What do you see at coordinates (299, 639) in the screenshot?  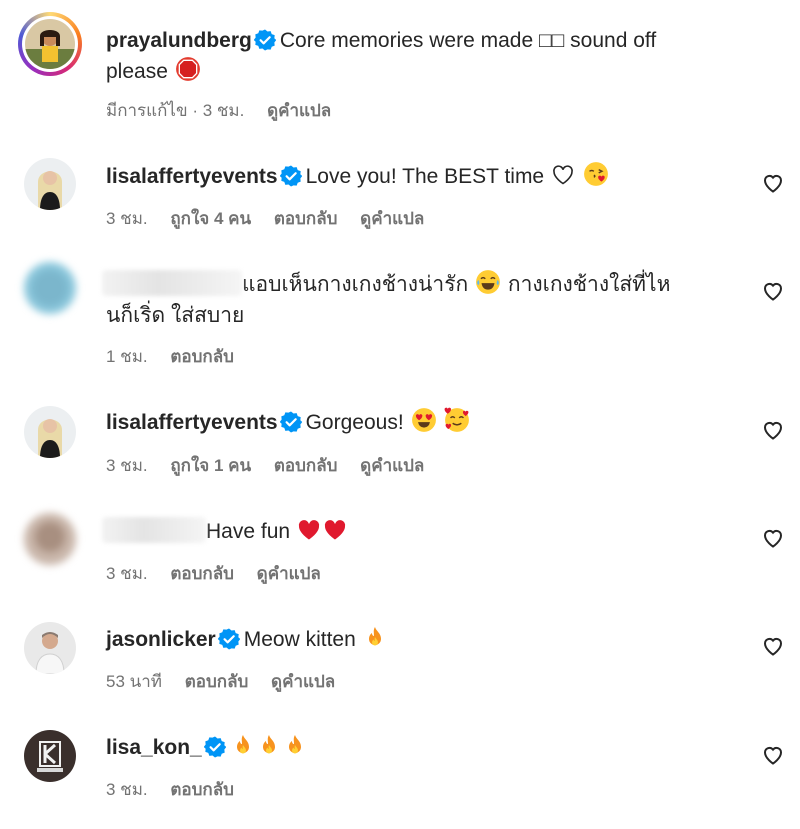 I see `comment-text: Meow kitten` at bounding box center [299, 639].